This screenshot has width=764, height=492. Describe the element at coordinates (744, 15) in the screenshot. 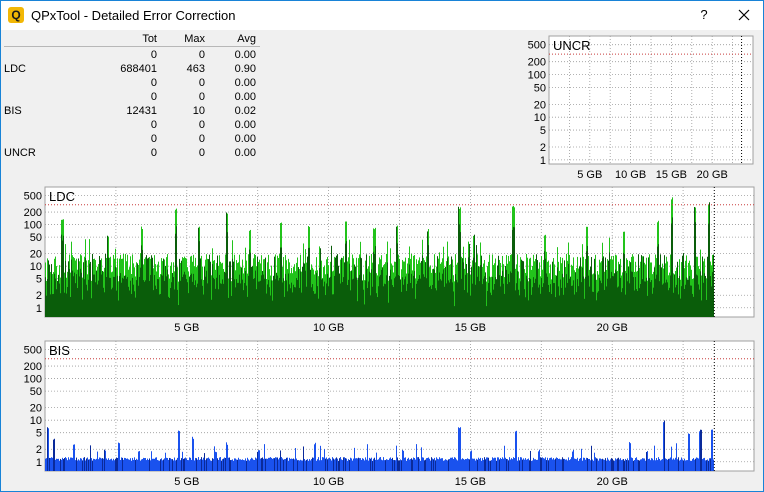

I see `close-button` at that location.